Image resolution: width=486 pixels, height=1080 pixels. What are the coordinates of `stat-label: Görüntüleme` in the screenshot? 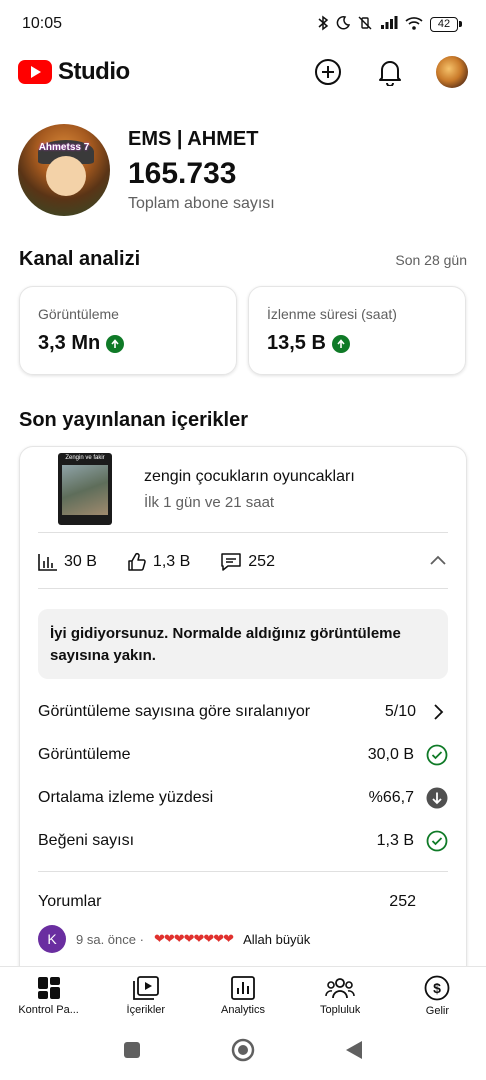 It's located at (78, 314).